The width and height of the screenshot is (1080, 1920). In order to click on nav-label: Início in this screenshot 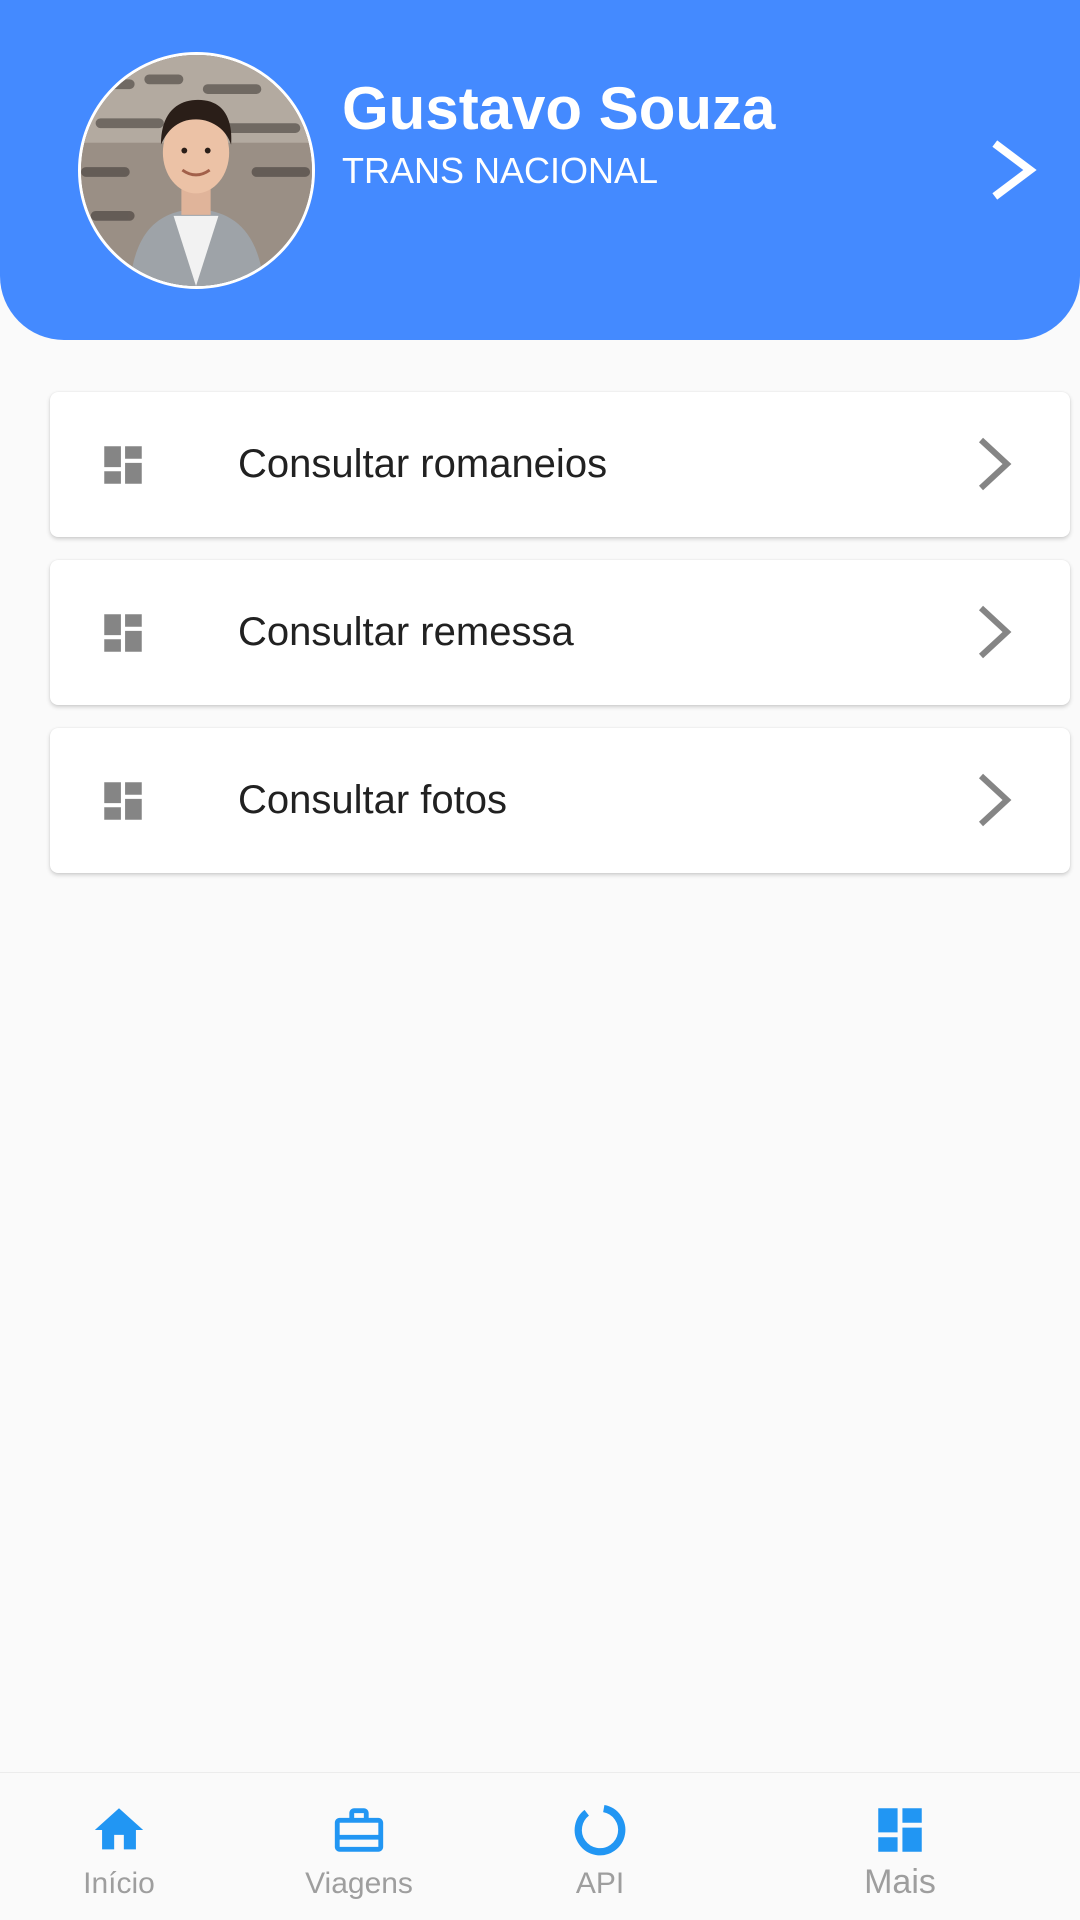, I will do `click(119, 1883)`.